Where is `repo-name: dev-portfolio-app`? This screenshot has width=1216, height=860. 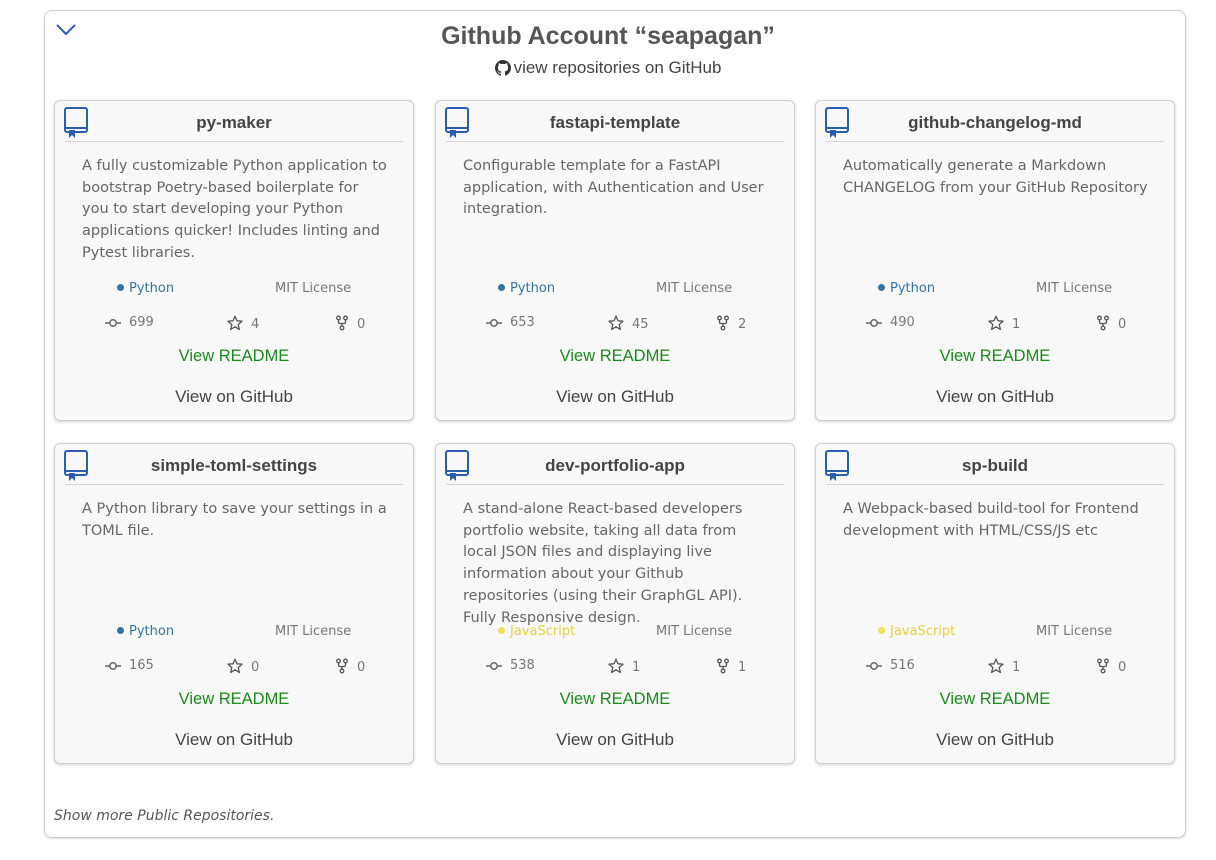
repo-name: dev-portfolio-app is located at coordinates (615, 465).